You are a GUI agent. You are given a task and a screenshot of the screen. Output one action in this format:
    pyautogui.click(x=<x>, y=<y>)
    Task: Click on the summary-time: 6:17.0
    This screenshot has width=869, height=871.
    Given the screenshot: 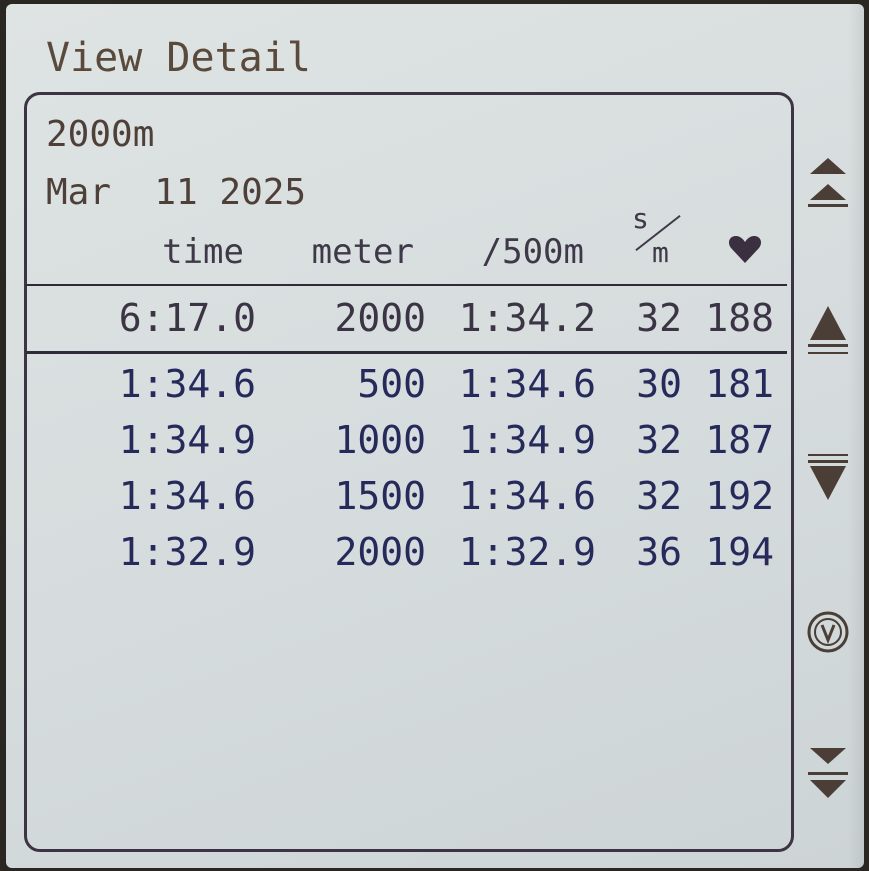 What is the action you would take?
    pyautogui.click(x=187, y=318)
    